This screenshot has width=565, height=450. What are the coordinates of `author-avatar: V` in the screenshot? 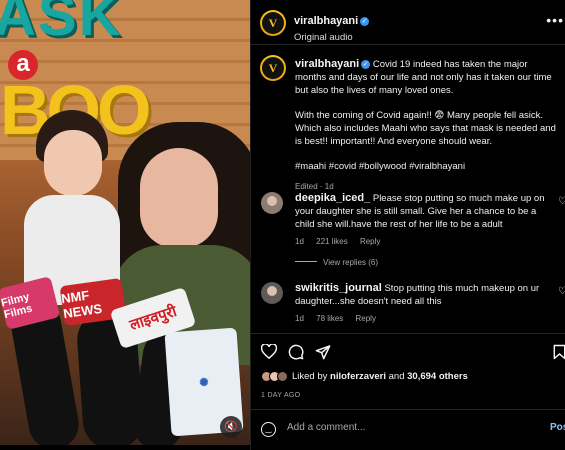 It's located at (273, 23).